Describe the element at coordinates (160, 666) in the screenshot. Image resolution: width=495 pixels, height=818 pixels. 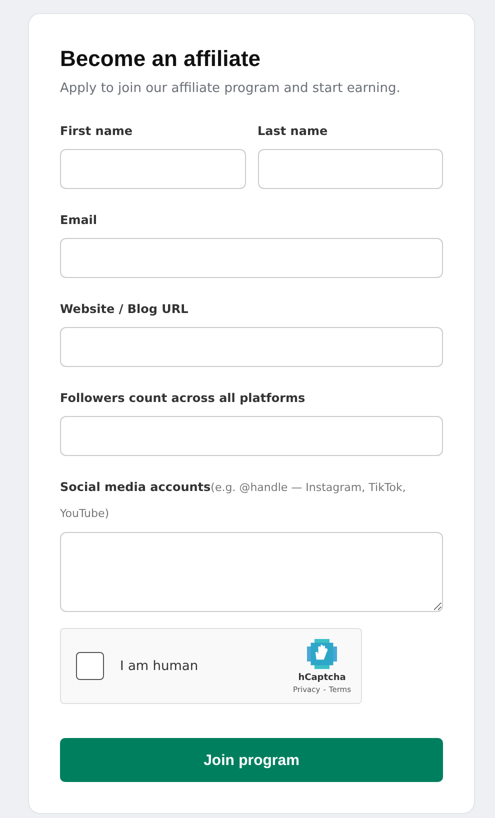
I see `captcha-label: I am human` at that location.